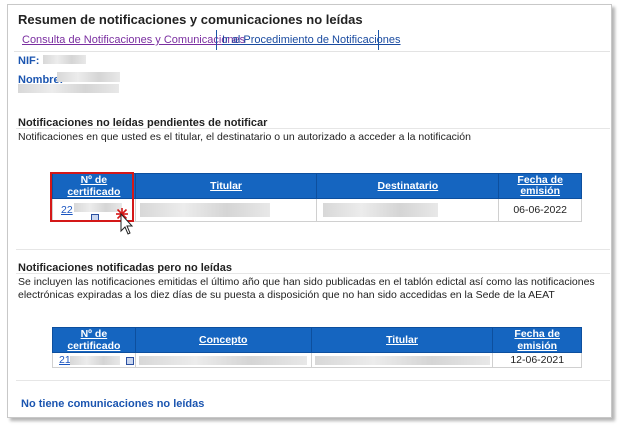 The height and width of the screenshot is (425, 621). Describe the element at coordinates (408, 186) in the screenshot. I see `column-header-destinatario: Destinatario` at that location.